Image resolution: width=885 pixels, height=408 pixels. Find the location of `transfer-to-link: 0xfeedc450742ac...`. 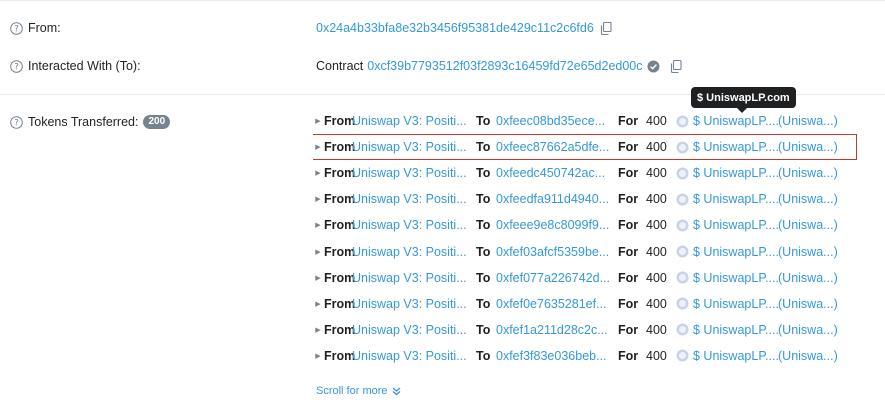

transfer-to-link: 0xfeedc450742ac... is located at coordinates (557, 173).